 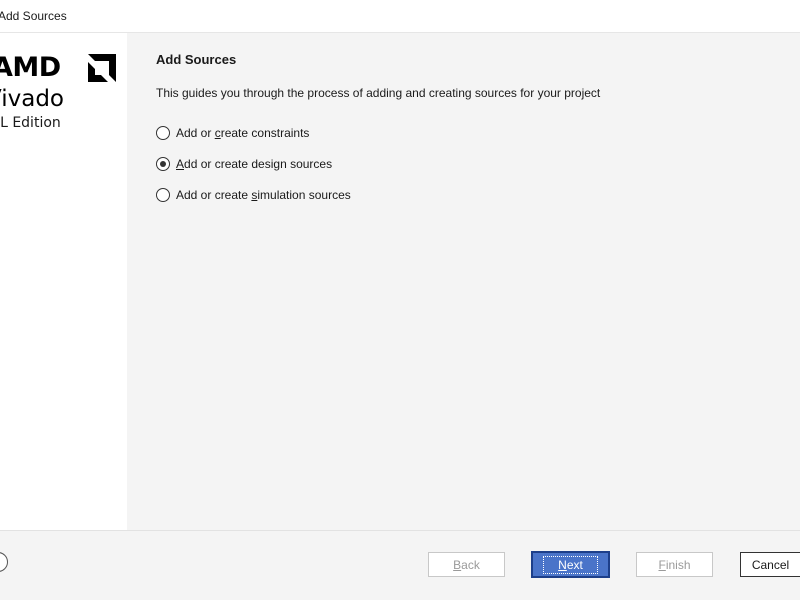 I want to click on constraints-radio, so click(x=163, y=133).